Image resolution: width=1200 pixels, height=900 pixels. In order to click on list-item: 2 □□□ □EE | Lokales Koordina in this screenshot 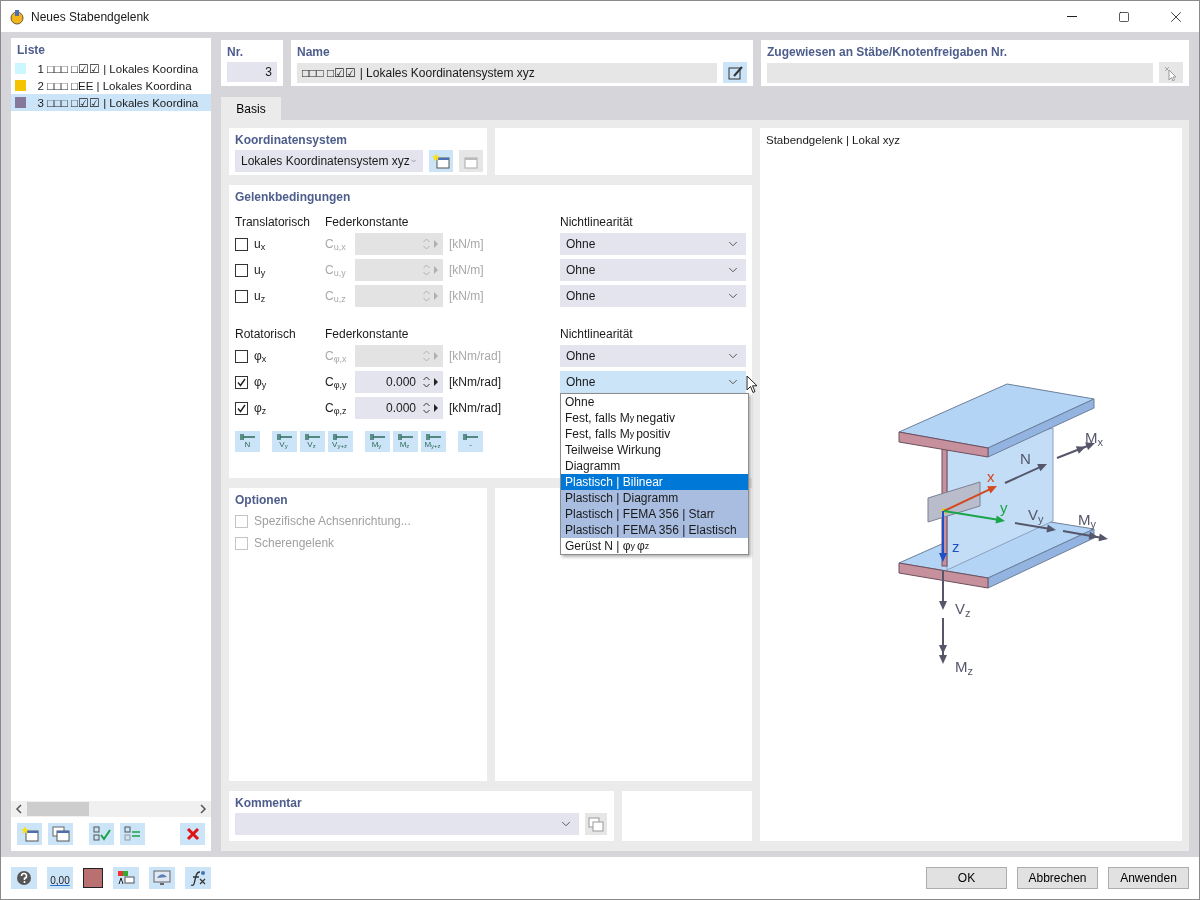, I will do `click(111, 85)`.